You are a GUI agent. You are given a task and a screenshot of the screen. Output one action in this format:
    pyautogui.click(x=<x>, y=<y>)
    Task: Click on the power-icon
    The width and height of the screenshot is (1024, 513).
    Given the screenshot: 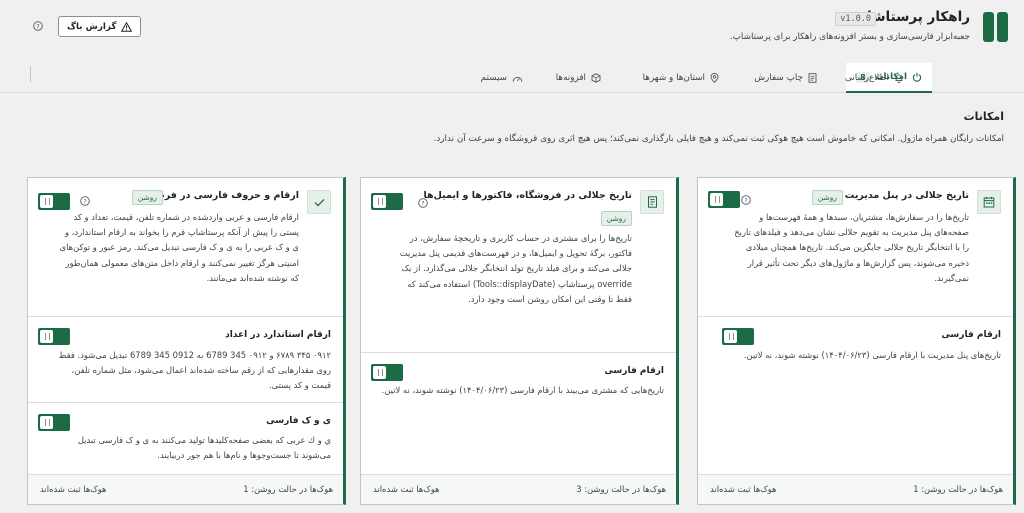 What is the action you would take?
    pyautogui.click(x=917, y=77)
    